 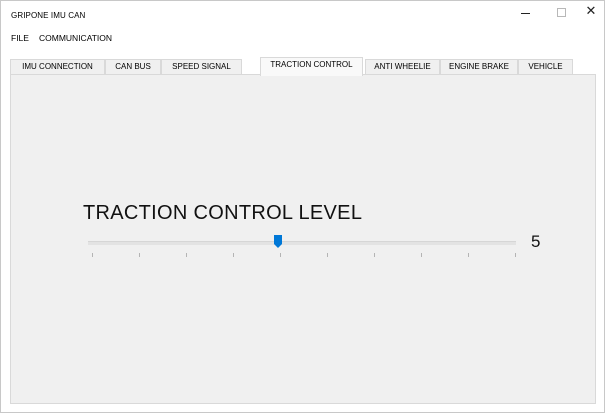 I want to click on menu-file: FILE, so click(x=20, y=38).